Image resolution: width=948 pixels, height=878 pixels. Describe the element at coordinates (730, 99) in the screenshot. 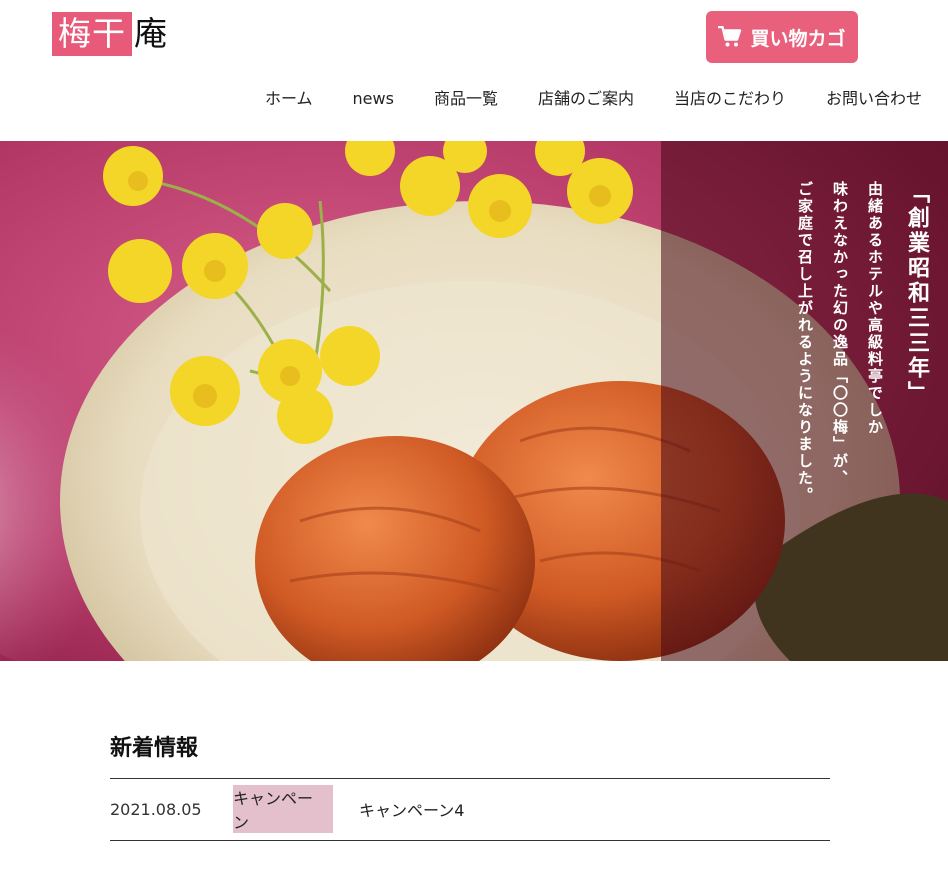

I see `nav-item-commitment: 当店のこだわり` at that location.